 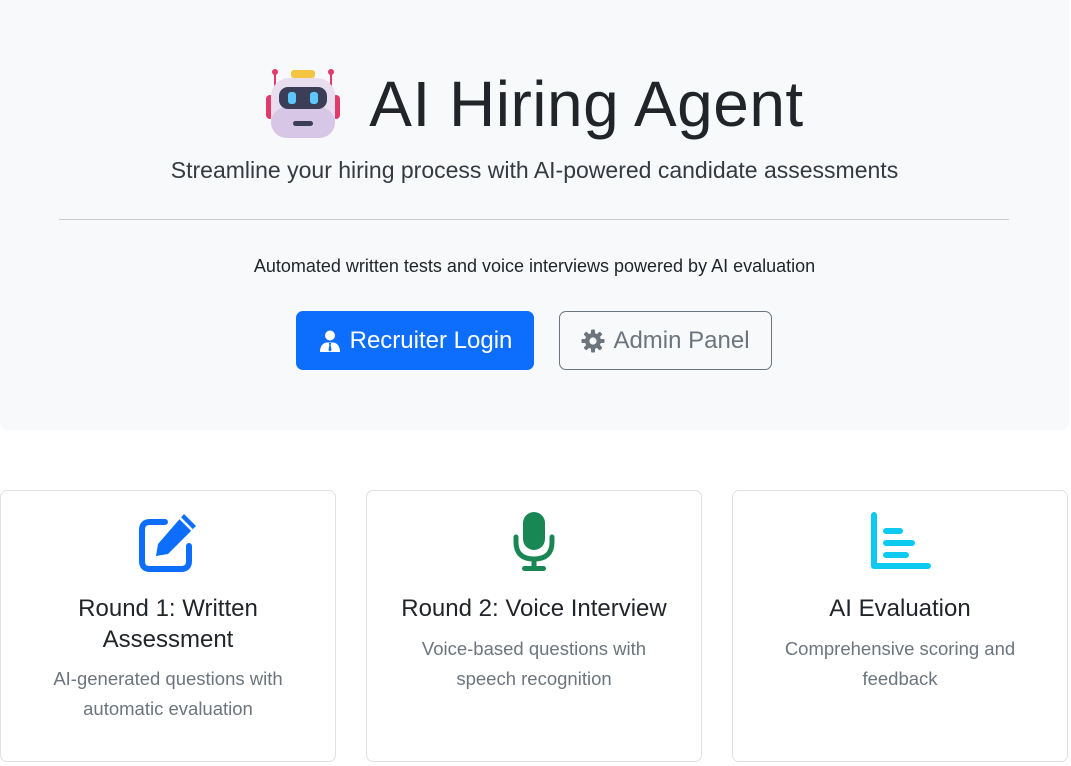 I want to click on title-row: AI Hiring Agent, so click(x=534, y=104).